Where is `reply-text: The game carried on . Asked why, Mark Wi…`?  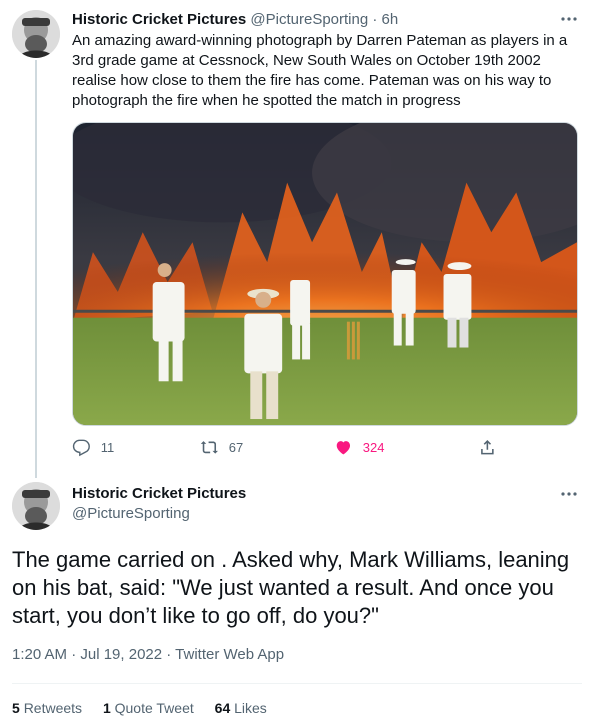 reply-text: The game carried on . Asked why, Mark Wi… is located at coordinates (291, 587).